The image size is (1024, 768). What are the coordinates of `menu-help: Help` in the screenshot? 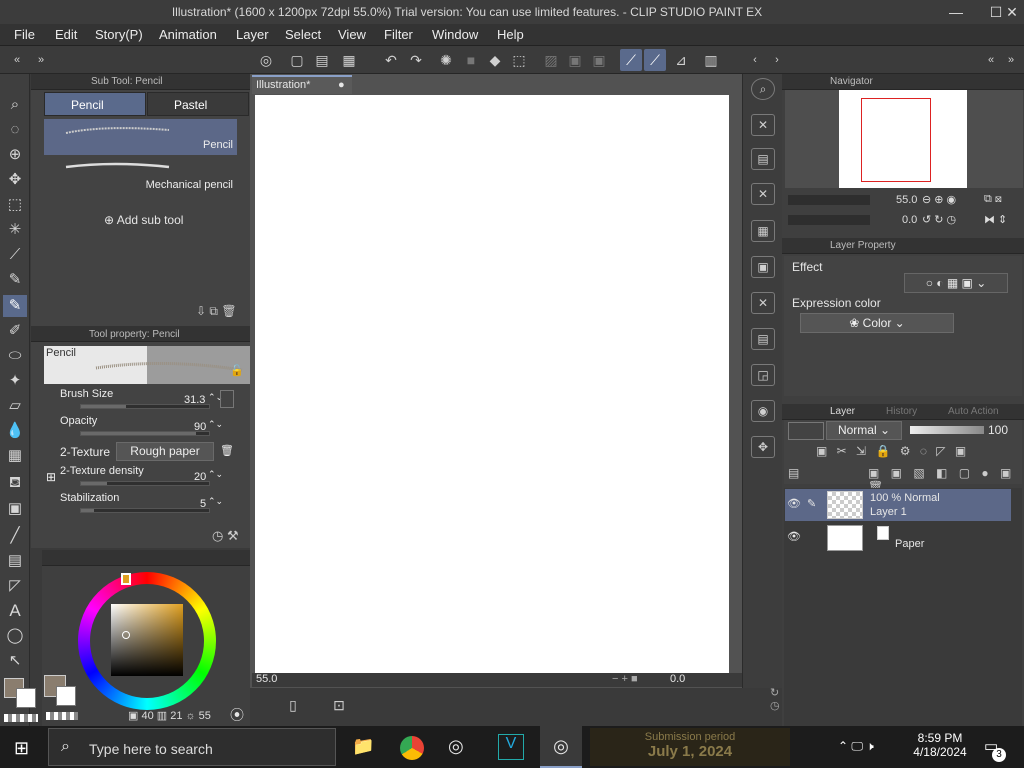 It's located at (510, 34).